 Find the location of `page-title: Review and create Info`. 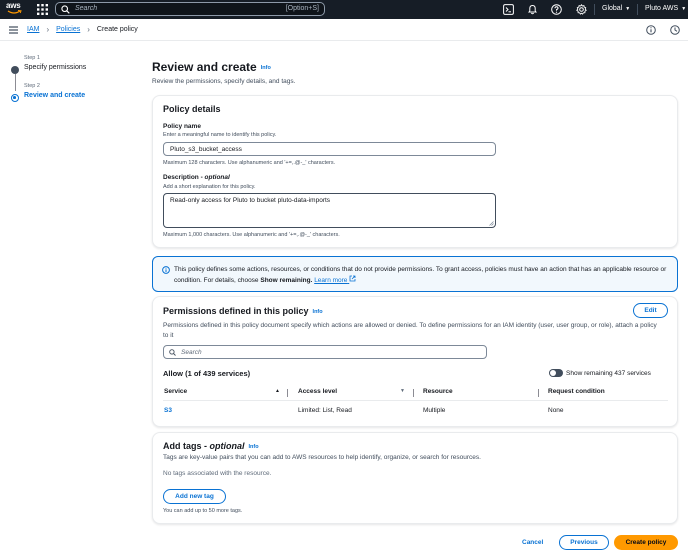

page-title: Review and create Info is located at coordinates (211, 67).